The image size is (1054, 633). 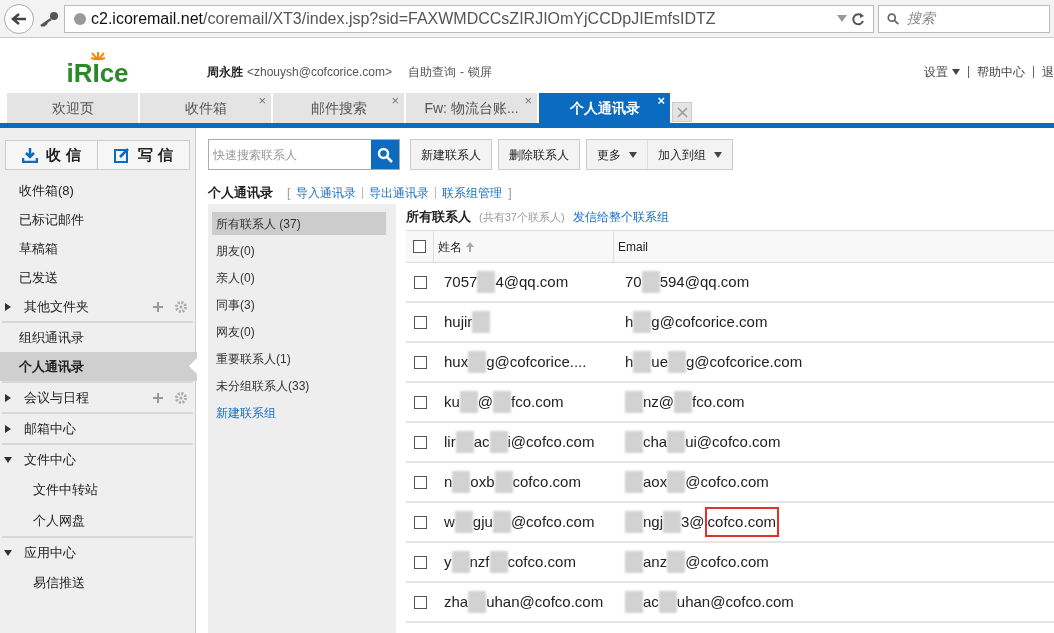 I want to click on sidebar-item: 会议与日程, so click(x=98, y=397).